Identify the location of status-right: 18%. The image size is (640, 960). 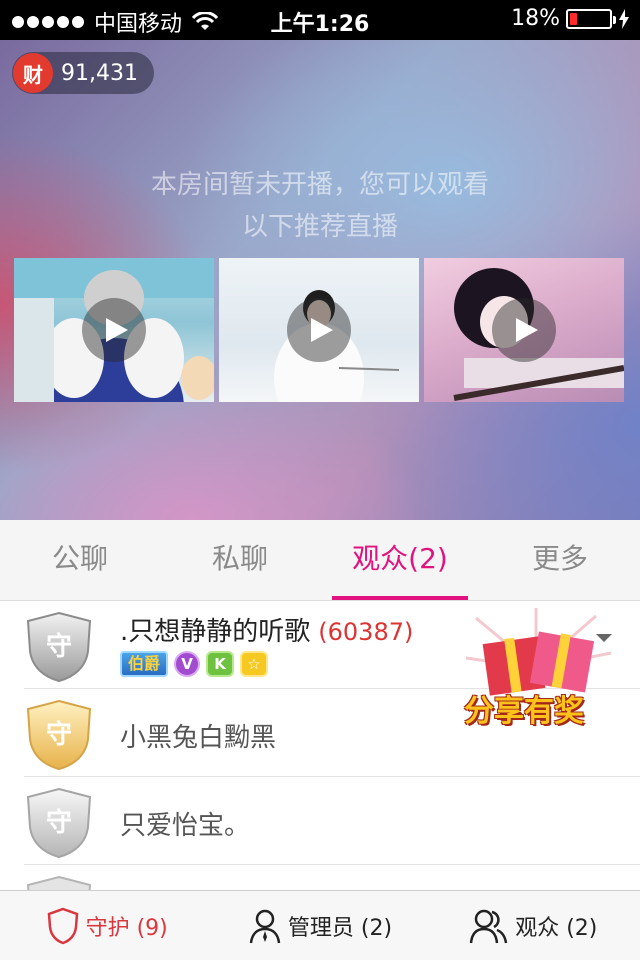
(570, 18).